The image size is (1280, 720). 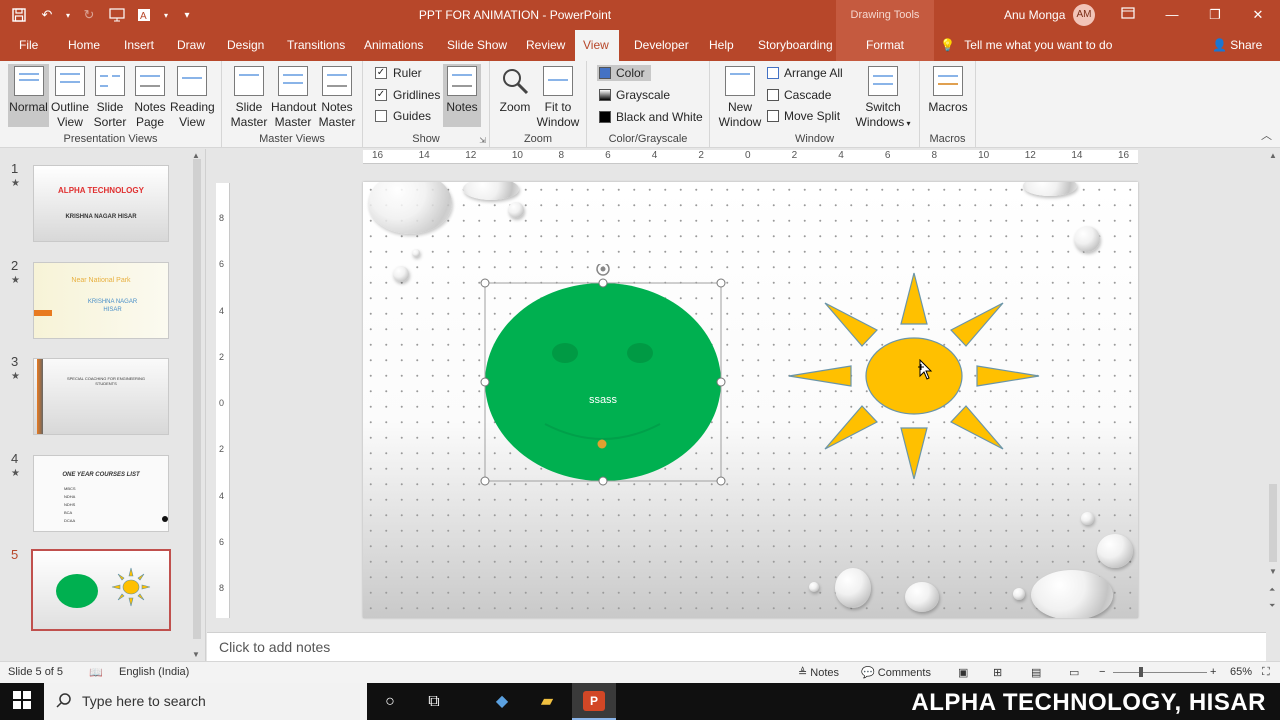 What do you see at coordinates (1266, 672) in the screenshot?
I see `fit-slide-icon: ⛶` at bounding box center [1266, 672].